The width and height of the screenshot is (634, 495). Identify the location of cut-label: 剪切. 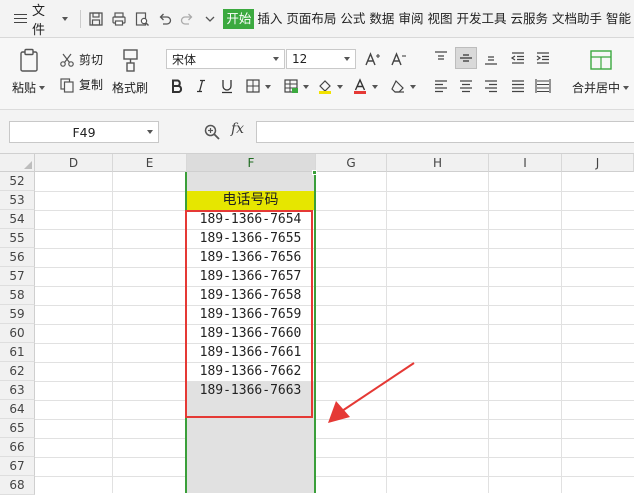
(91, 60).